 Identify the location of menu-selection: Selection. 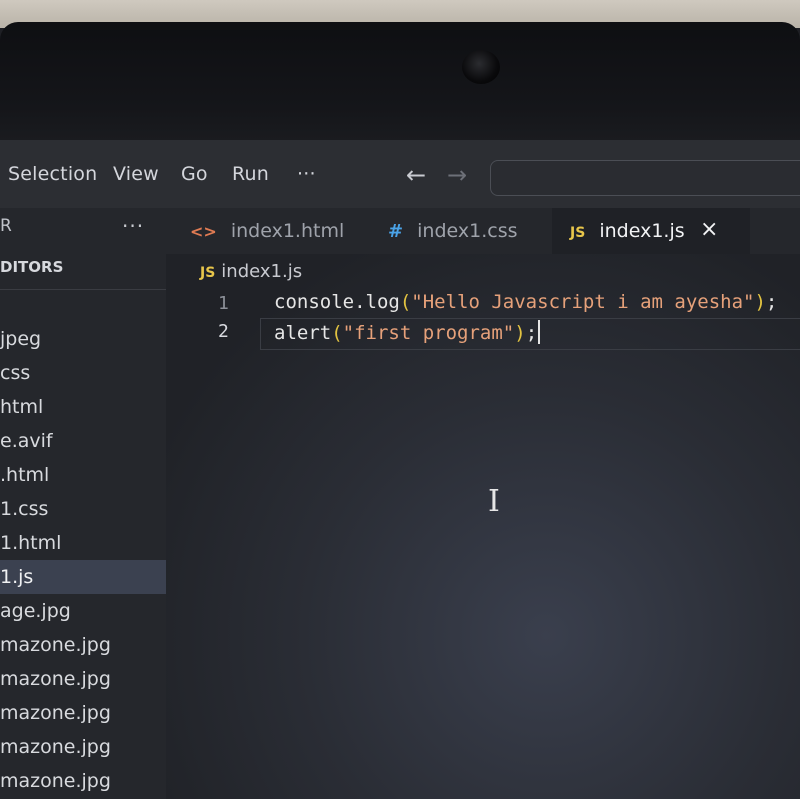
(52, 175).